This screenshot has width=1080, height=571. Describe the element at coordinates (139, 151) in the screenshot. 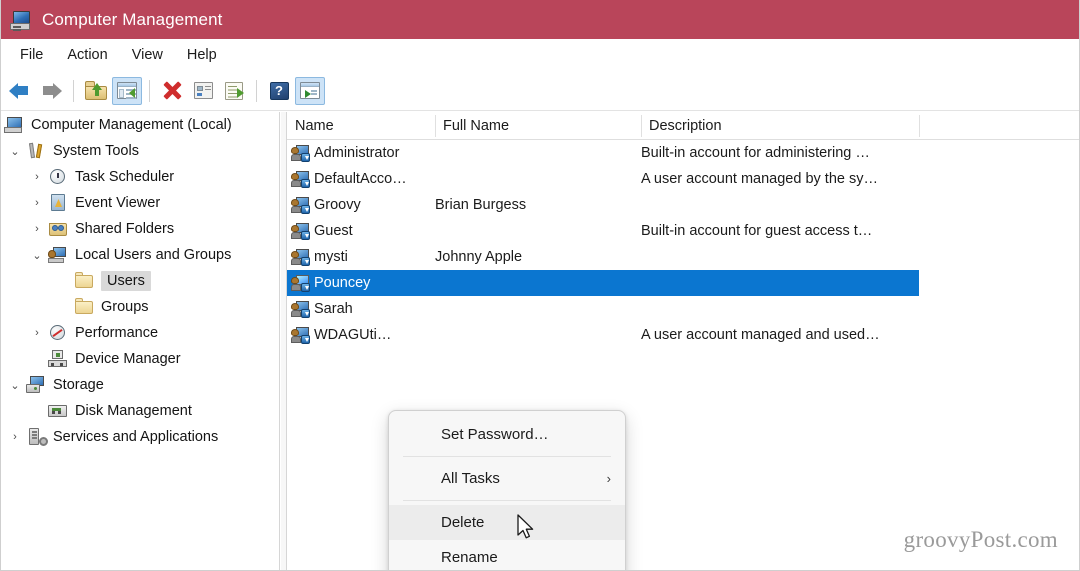

I see `tree-item-system-tools: ⌄ System Tools` at that location.